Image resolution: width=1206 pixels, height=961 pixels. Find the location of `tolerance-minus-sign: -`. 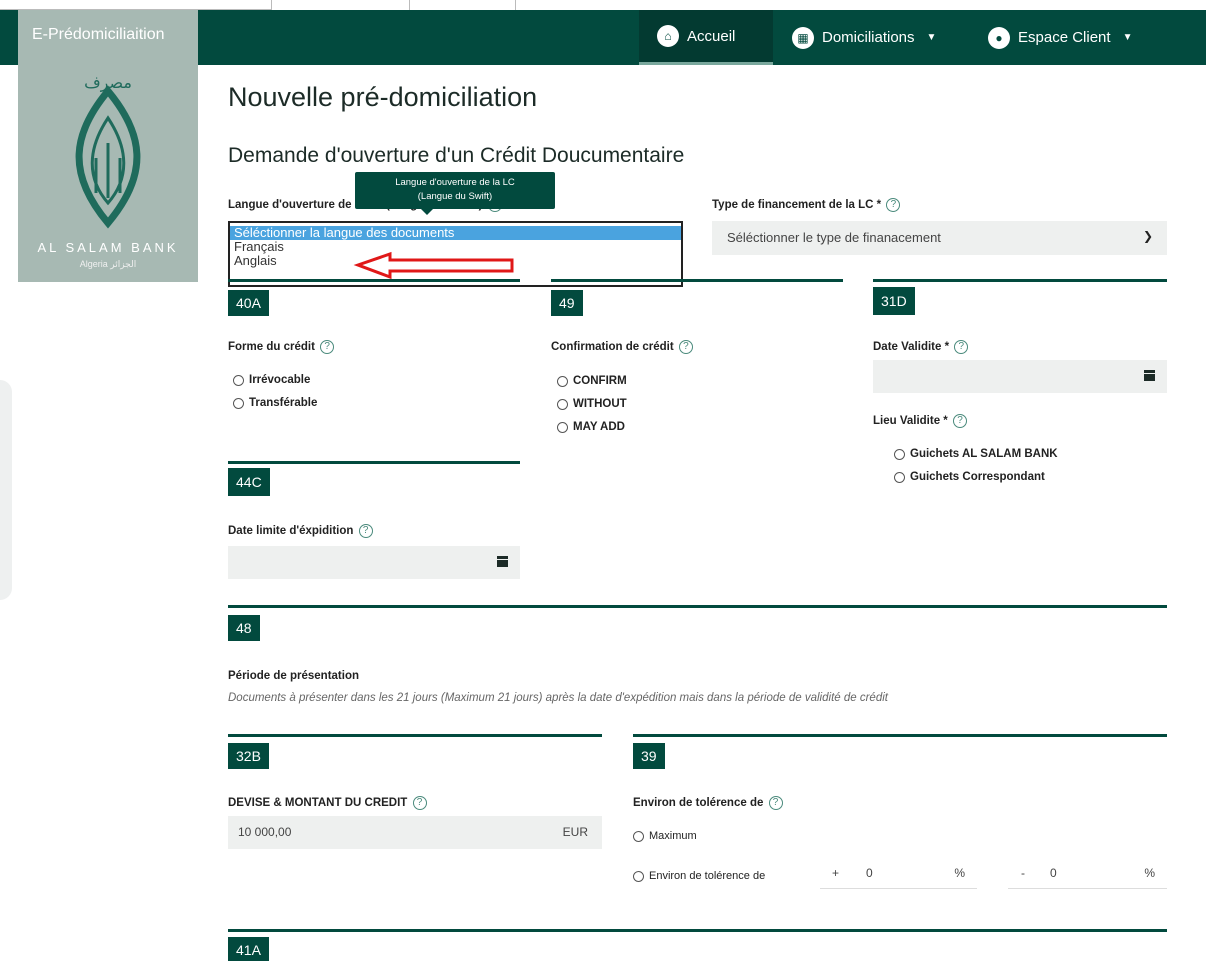

tolerance-minus-sign: - is located at coordinates (1023, 873).